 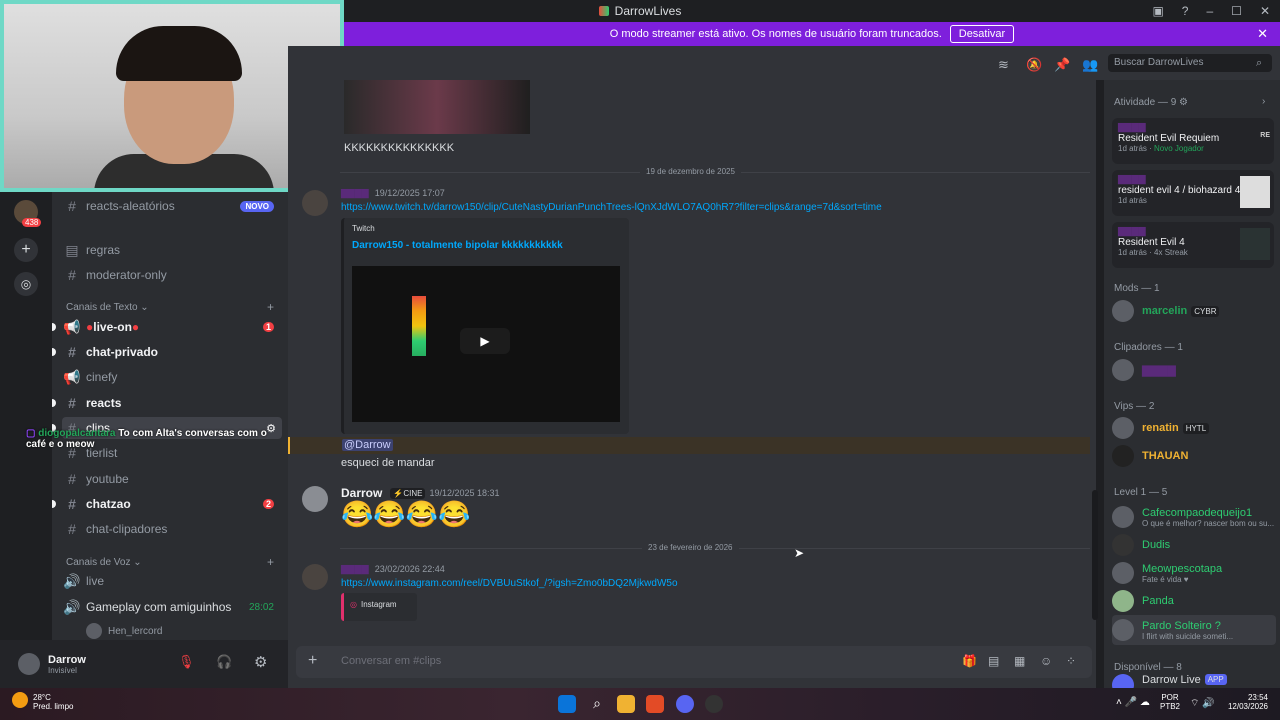 I want to click on start-icon, so click(x=567, y=704).